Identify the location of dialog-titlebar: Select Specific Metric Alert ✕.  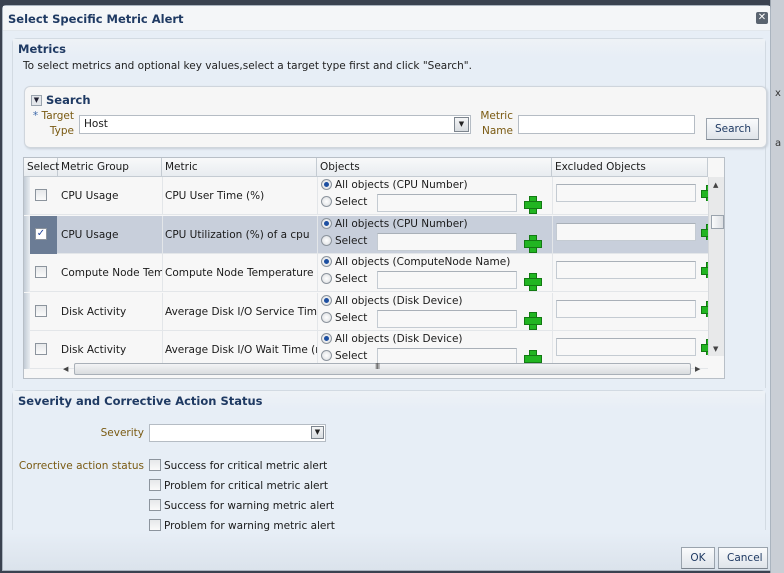
(386, 18).